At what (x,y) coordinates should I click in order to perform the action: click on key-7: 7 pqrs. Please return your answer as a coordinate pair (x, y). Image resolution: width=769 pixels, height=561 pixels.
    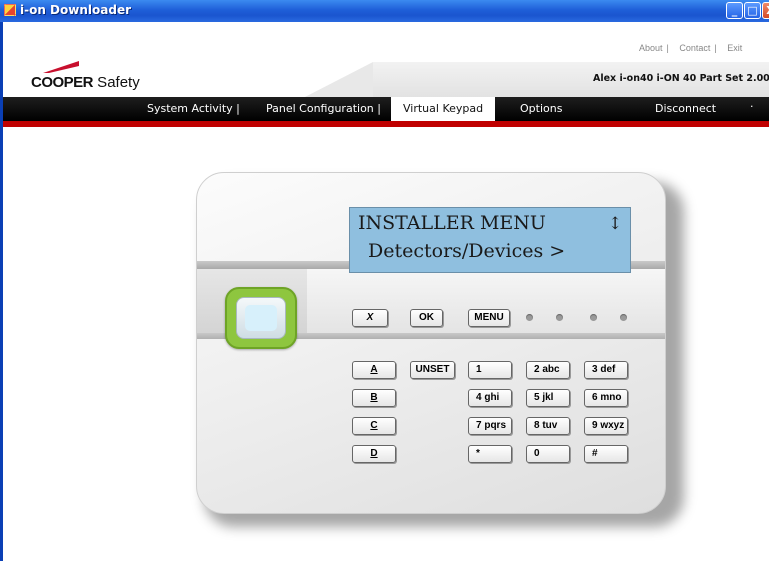
    Looking at the image, I should click on (490, 426).